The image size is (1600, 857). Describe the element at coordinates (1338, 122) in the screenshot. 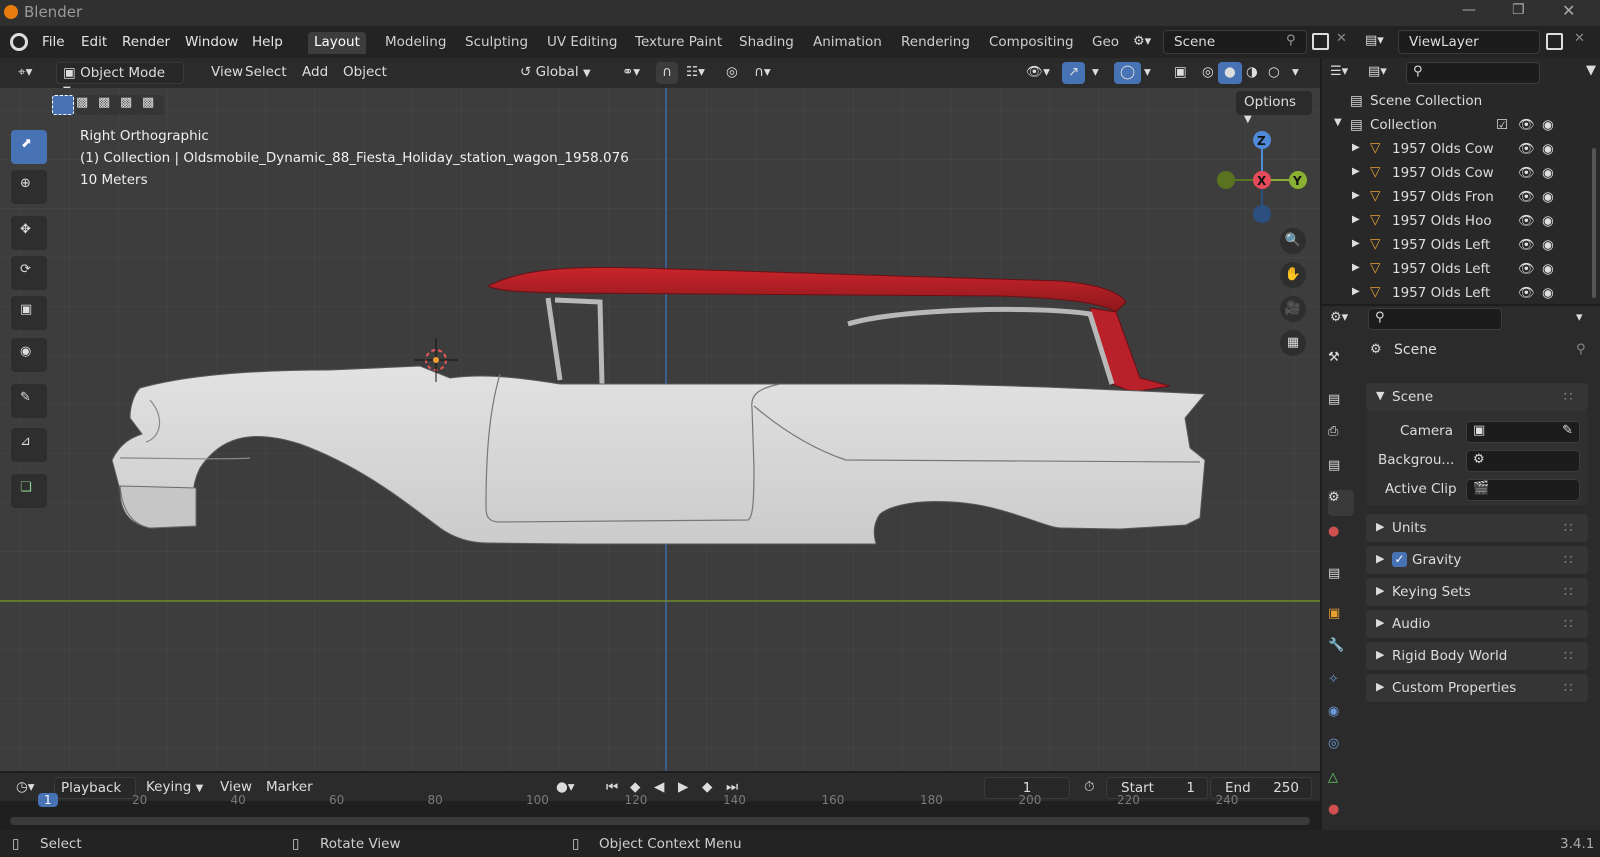

I see `expand-arrow-icon: ▼` at that location.